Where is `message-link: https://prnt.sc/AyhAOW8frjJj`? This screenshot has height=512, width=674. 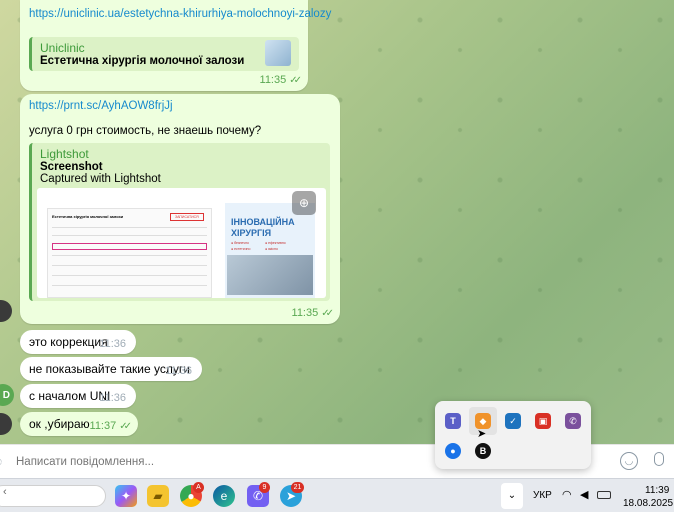
message-link: https://prnt.sc/AyhAOW8frjJj is located at coordinates (101, 106).